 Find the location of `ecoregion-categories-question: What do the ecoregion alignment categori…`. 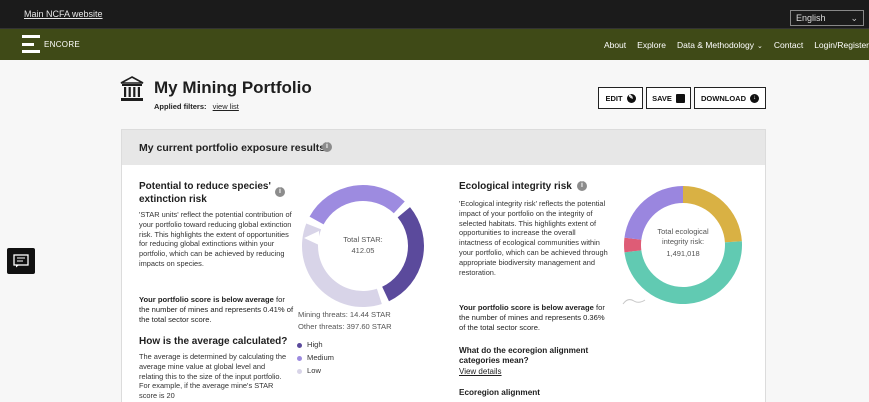

ecoregion-categories-question: What do the ecoregion alignment categori… is located at coordinates (524, 355).